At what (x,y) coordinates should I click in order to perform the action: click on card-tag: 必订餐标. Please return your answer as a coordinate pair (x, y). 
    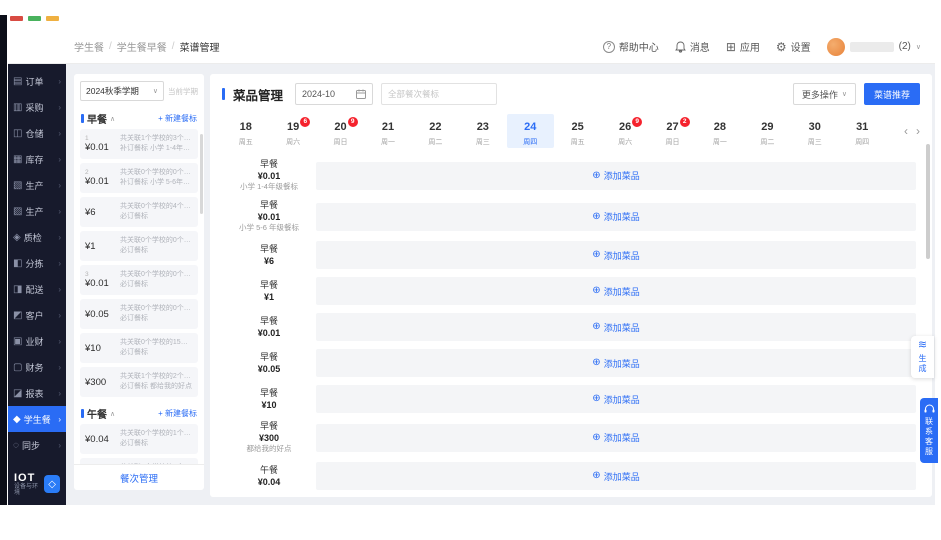
    Looking at the image, I should click on (134, 386).